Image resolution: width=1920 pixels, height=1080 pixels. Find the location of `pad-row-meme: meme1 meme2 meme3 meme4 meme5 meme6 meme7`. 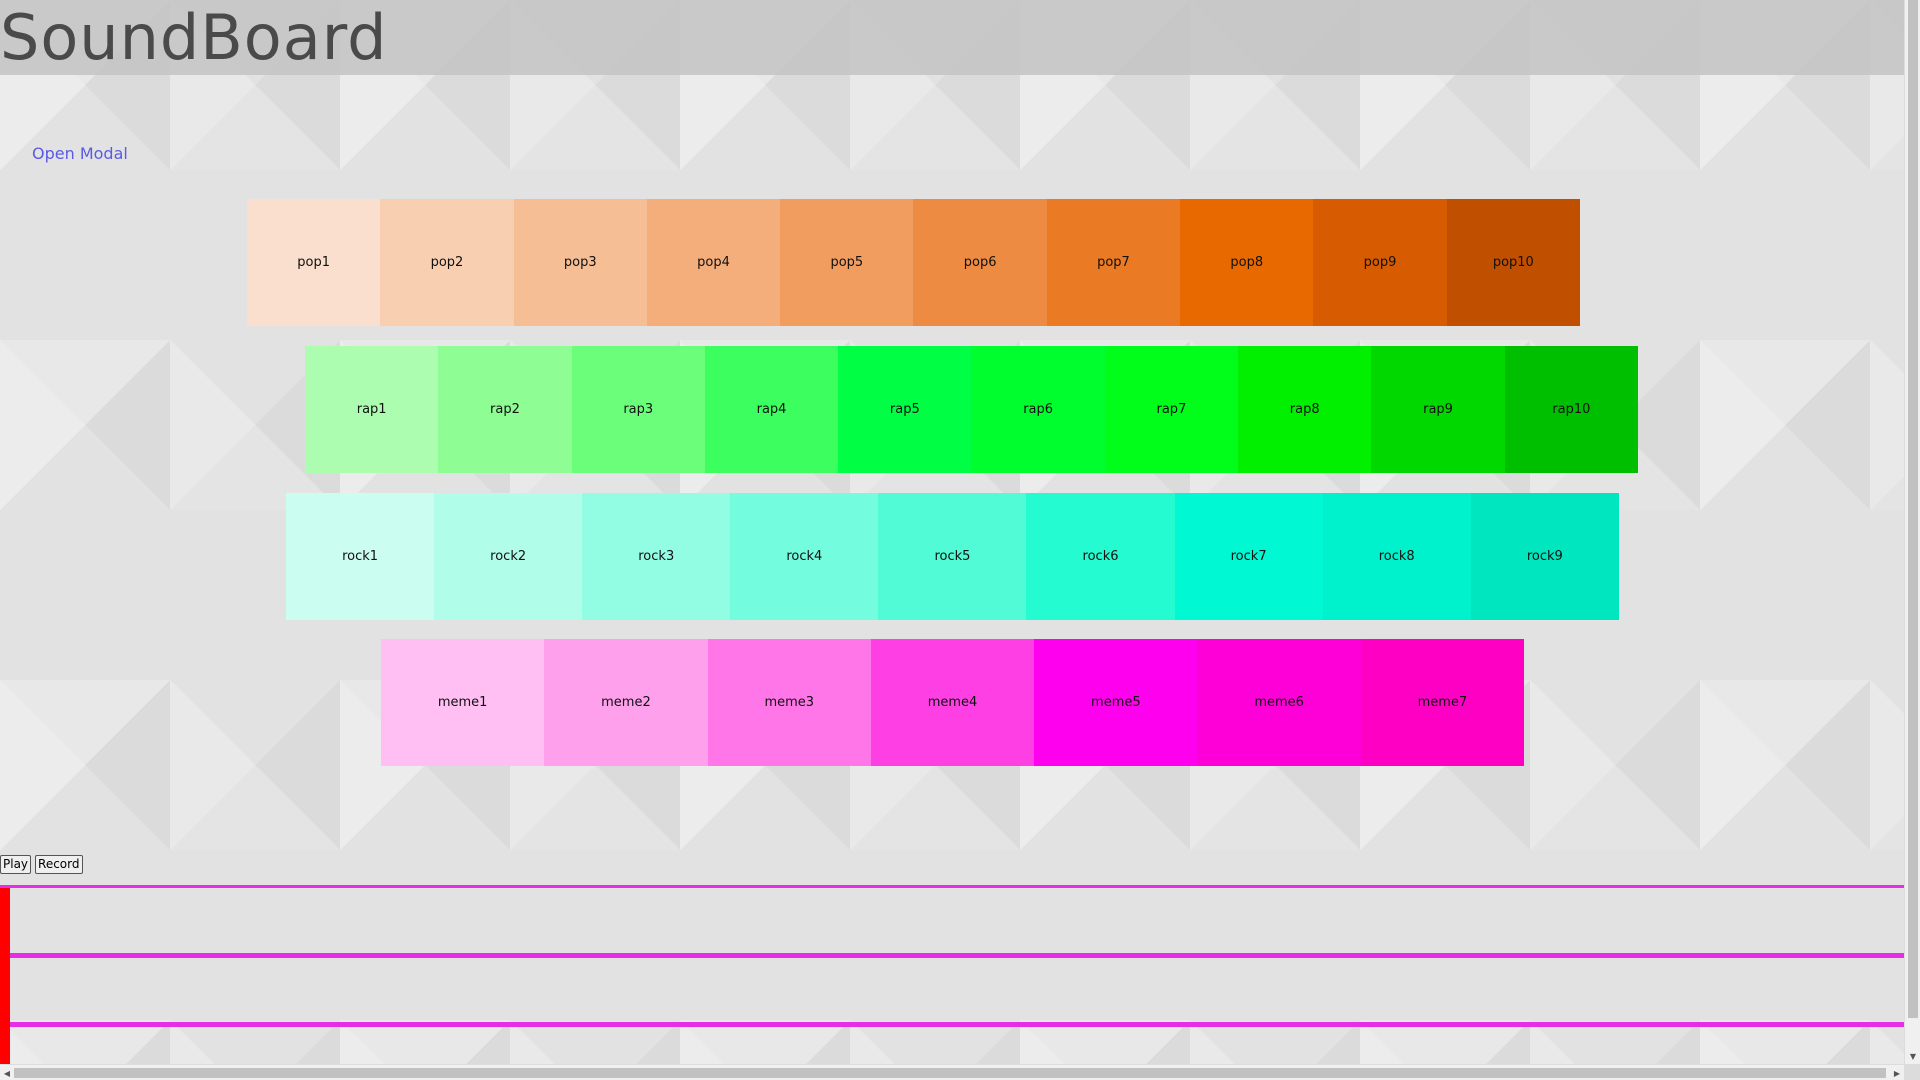

pad-row-meme: meme1 meme2 meme3 meme4 meme5 meme6 meme7 is located at coordinates (953, 702).